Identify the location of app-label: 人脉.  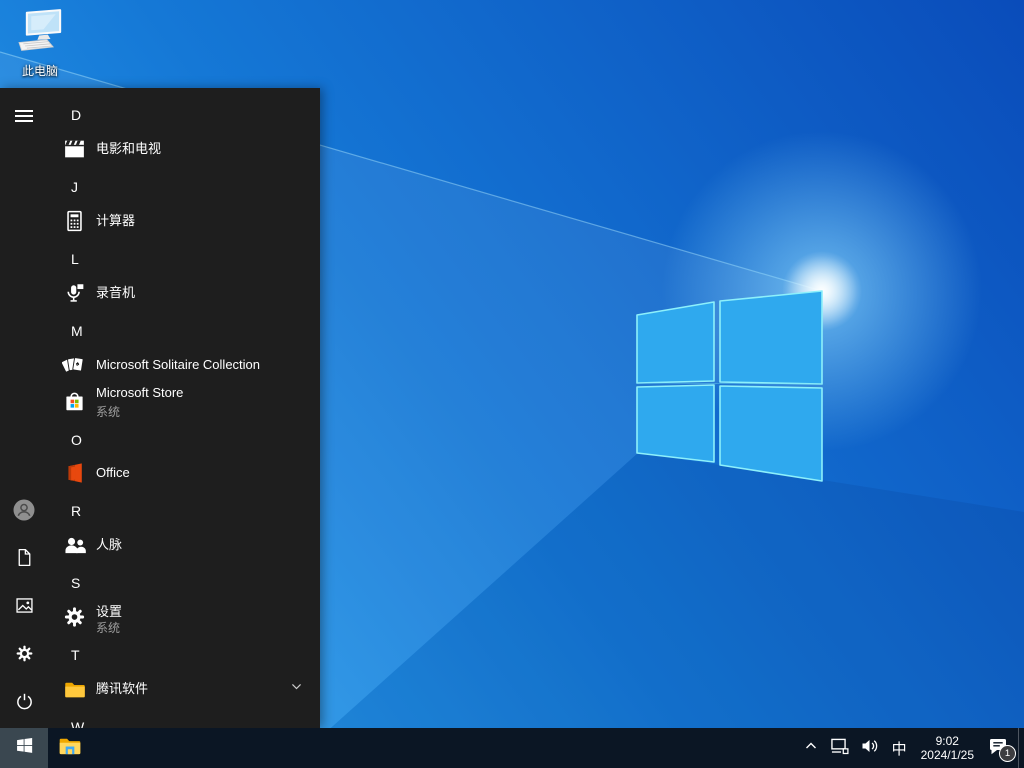
(109, 544).